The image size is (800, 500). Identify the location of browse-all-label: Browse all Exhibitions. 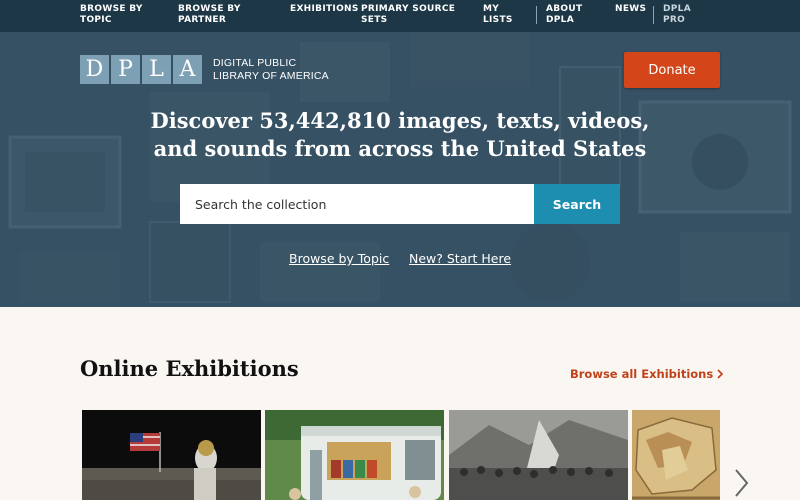
(642, 374).